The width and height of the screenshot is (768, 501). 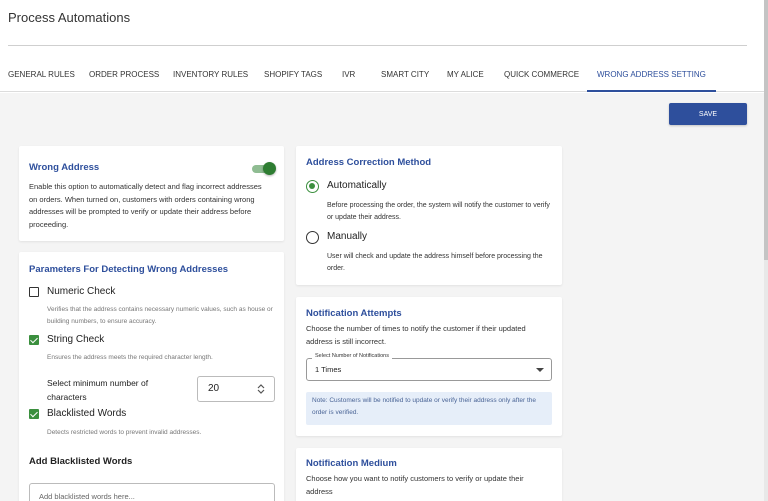 What do you see at coordinates (312, 186) in the screenshot?
I see `automatic-radio` at bounding box center [312, 186].